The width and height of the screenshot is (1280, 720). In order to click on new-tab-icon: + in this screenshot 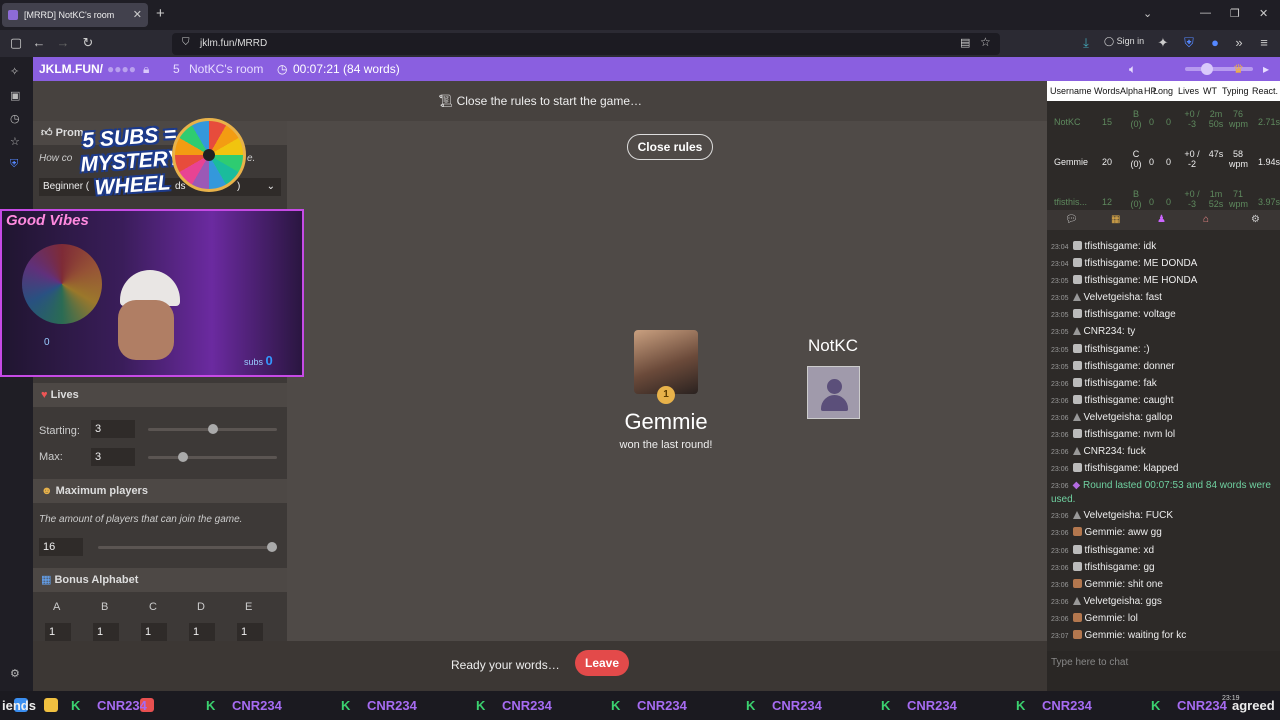, I will do `click(160, 13)`.